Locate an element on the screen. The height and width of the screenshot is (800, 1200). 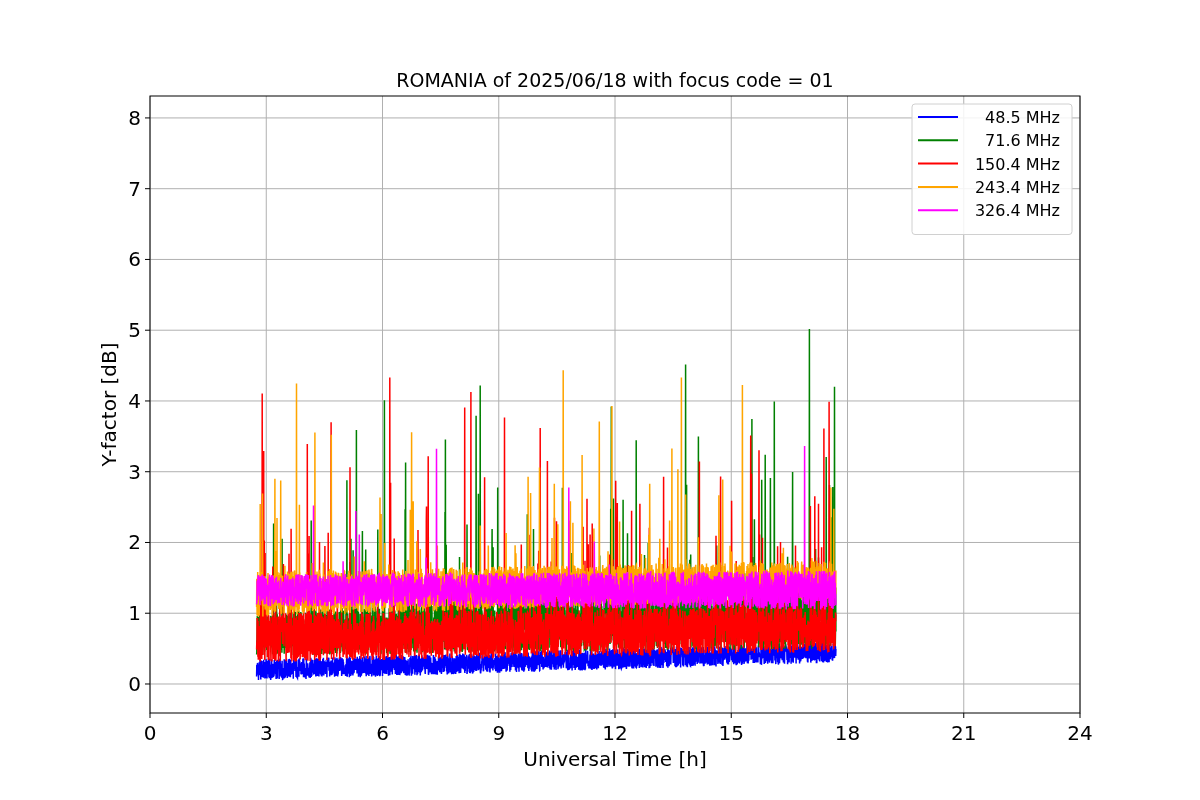
x-tick-label: 15 is located at coordinates (731, 733).